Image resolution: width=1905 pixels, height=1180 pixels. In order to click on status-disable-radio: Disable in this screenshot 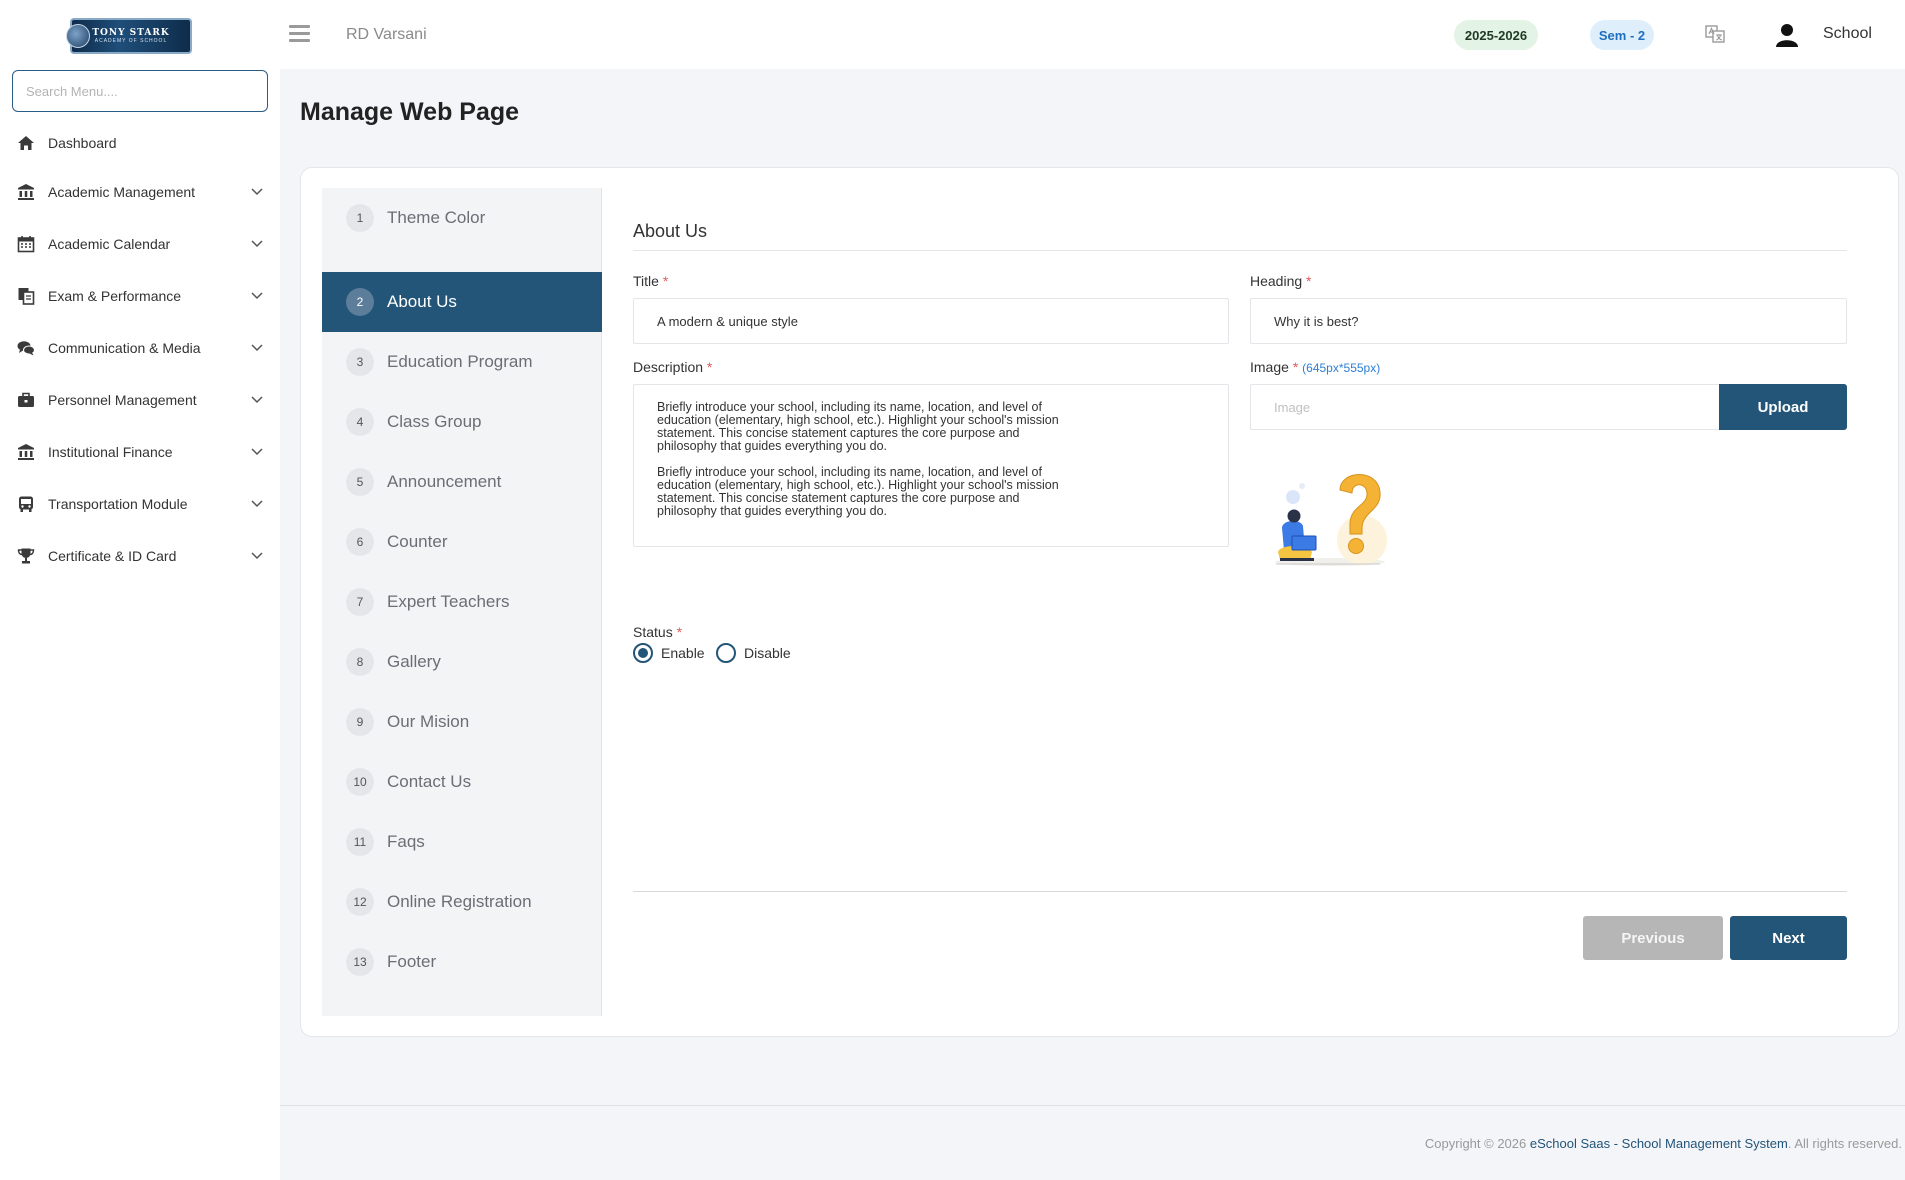, I will do `click(753, 653)`.